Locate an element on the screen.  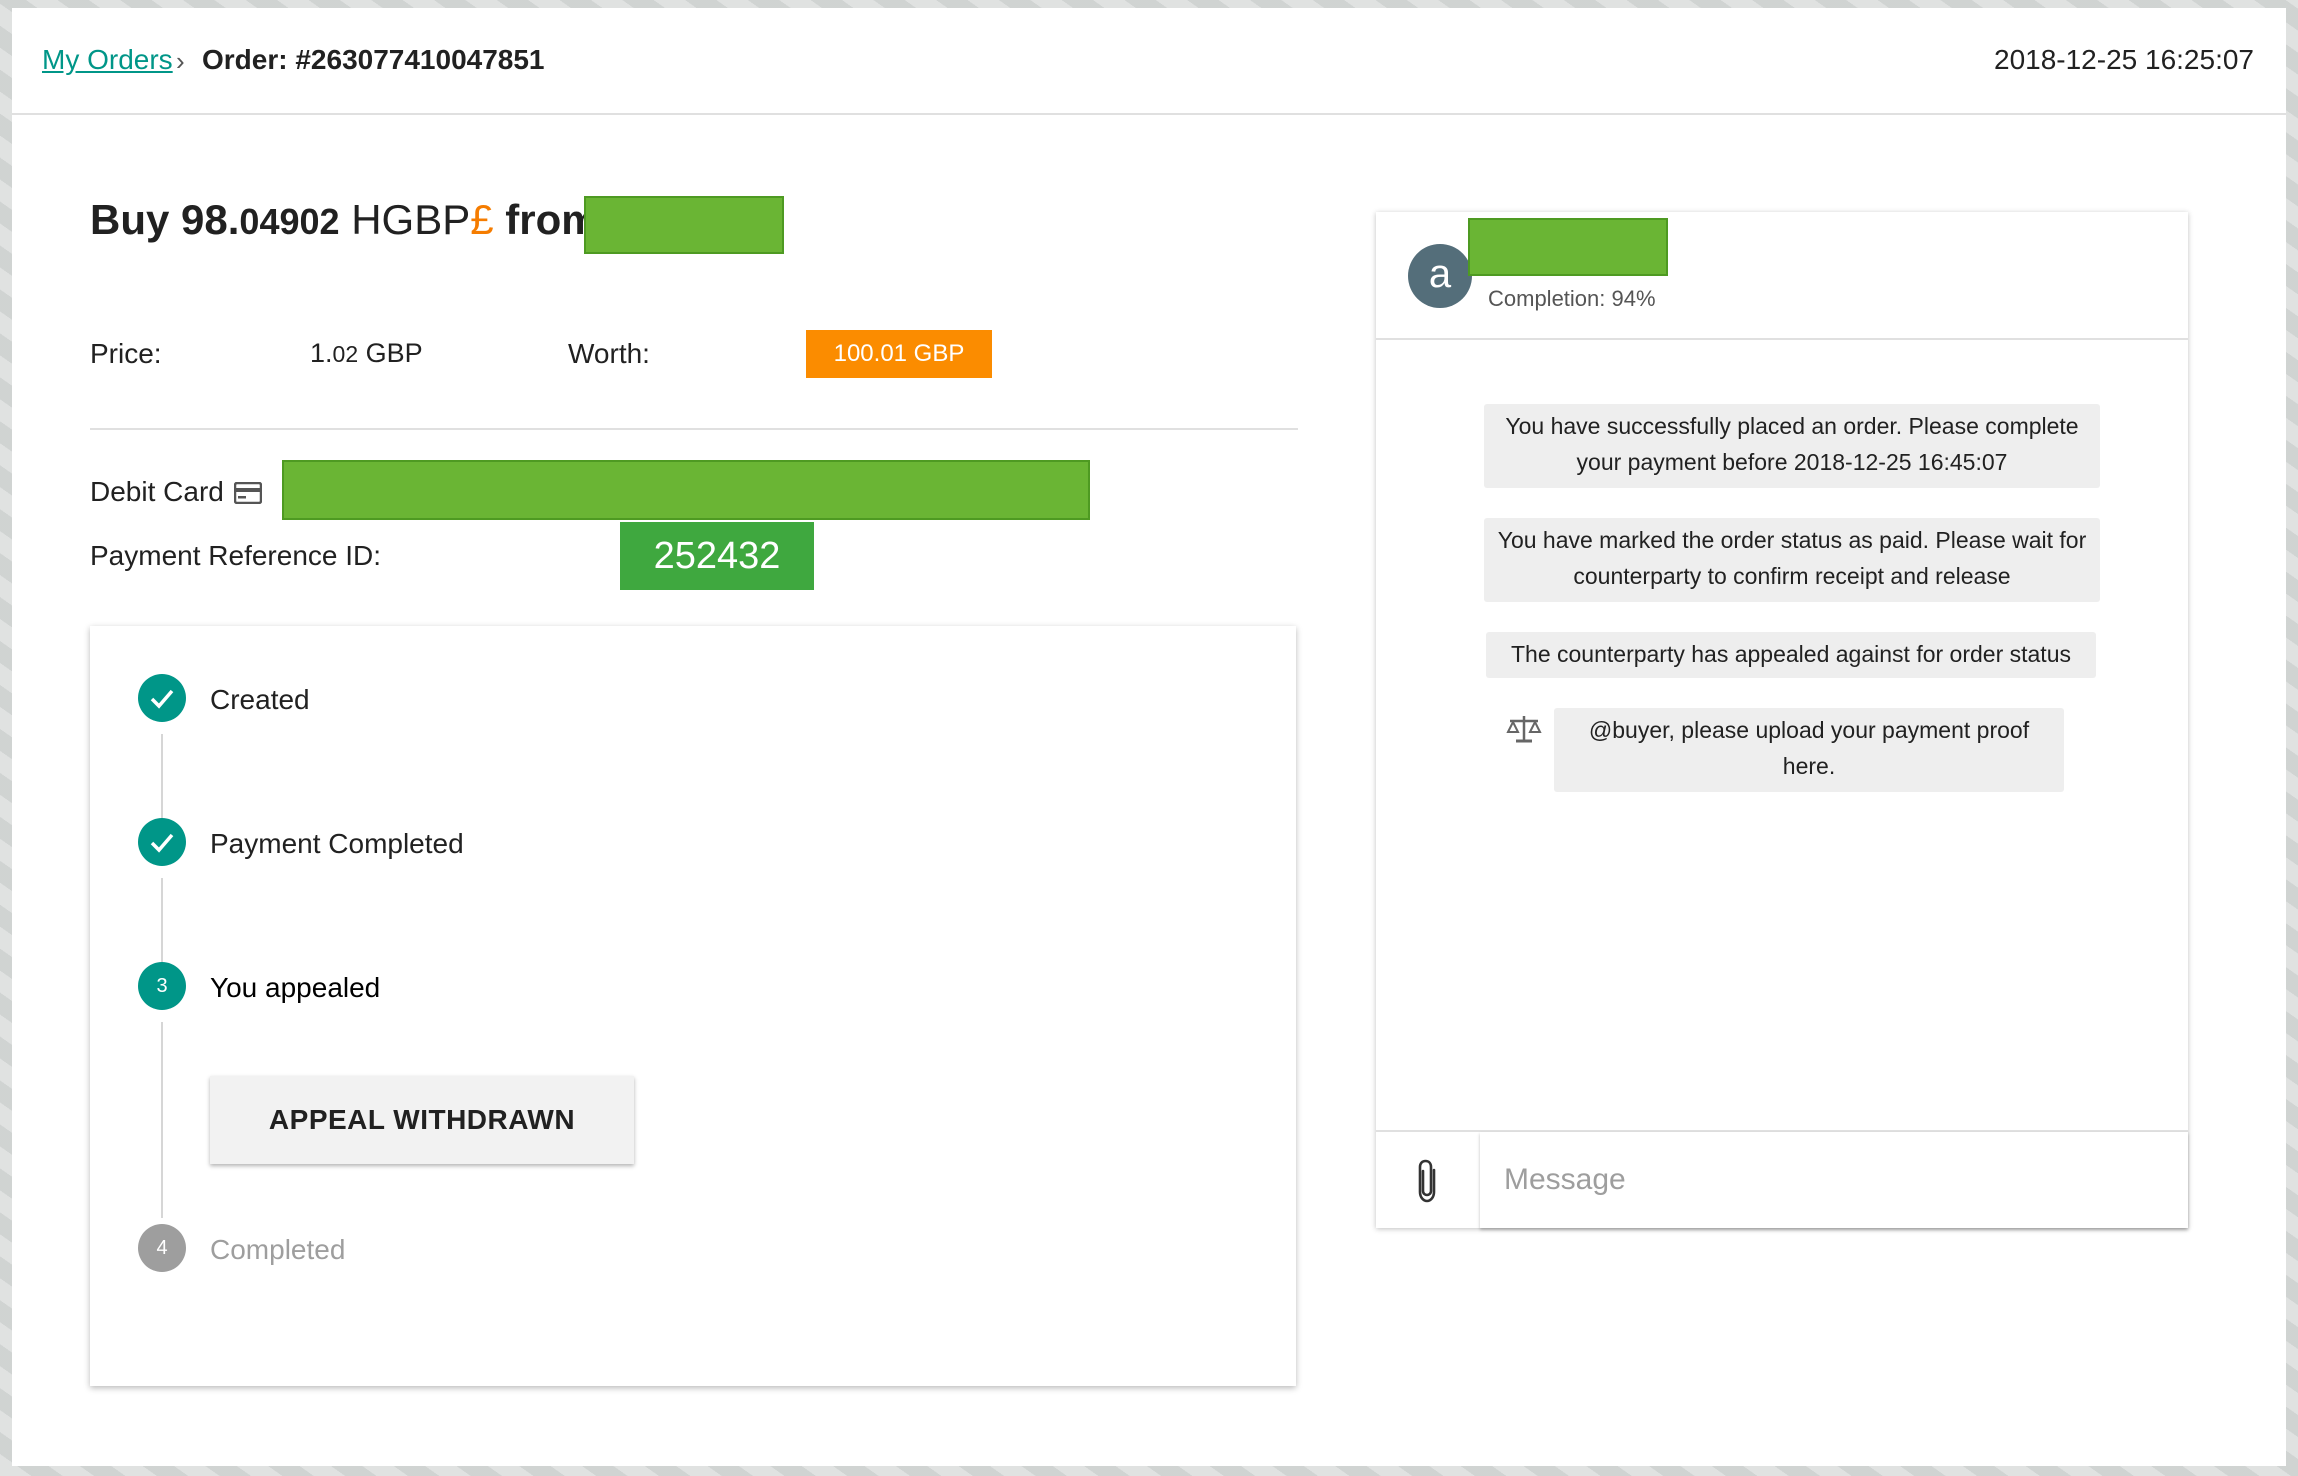
chat-composer is located at coordinates (1782, 1179).